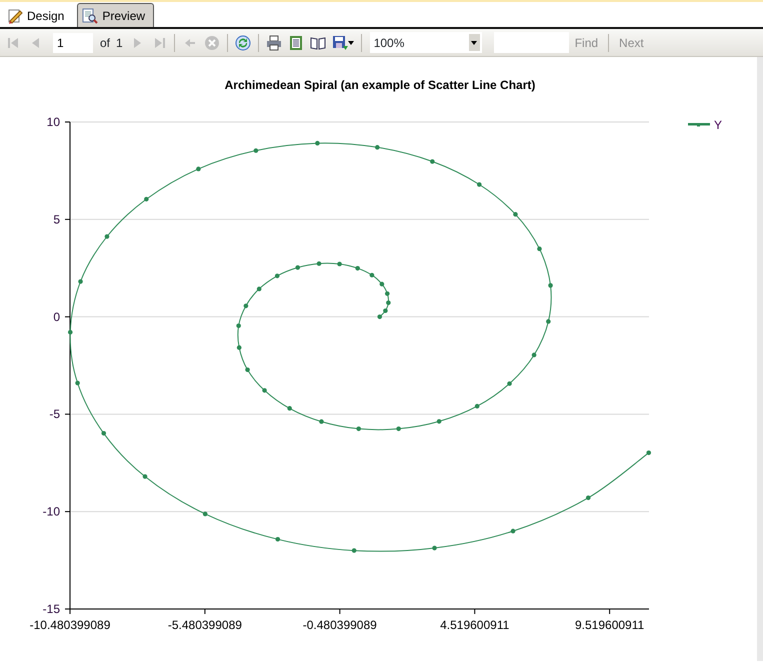  What do you see at coordinates (15, 16) in the screenshot?
I see `pencil-ruler-icon` at bounding box center [15, 16].